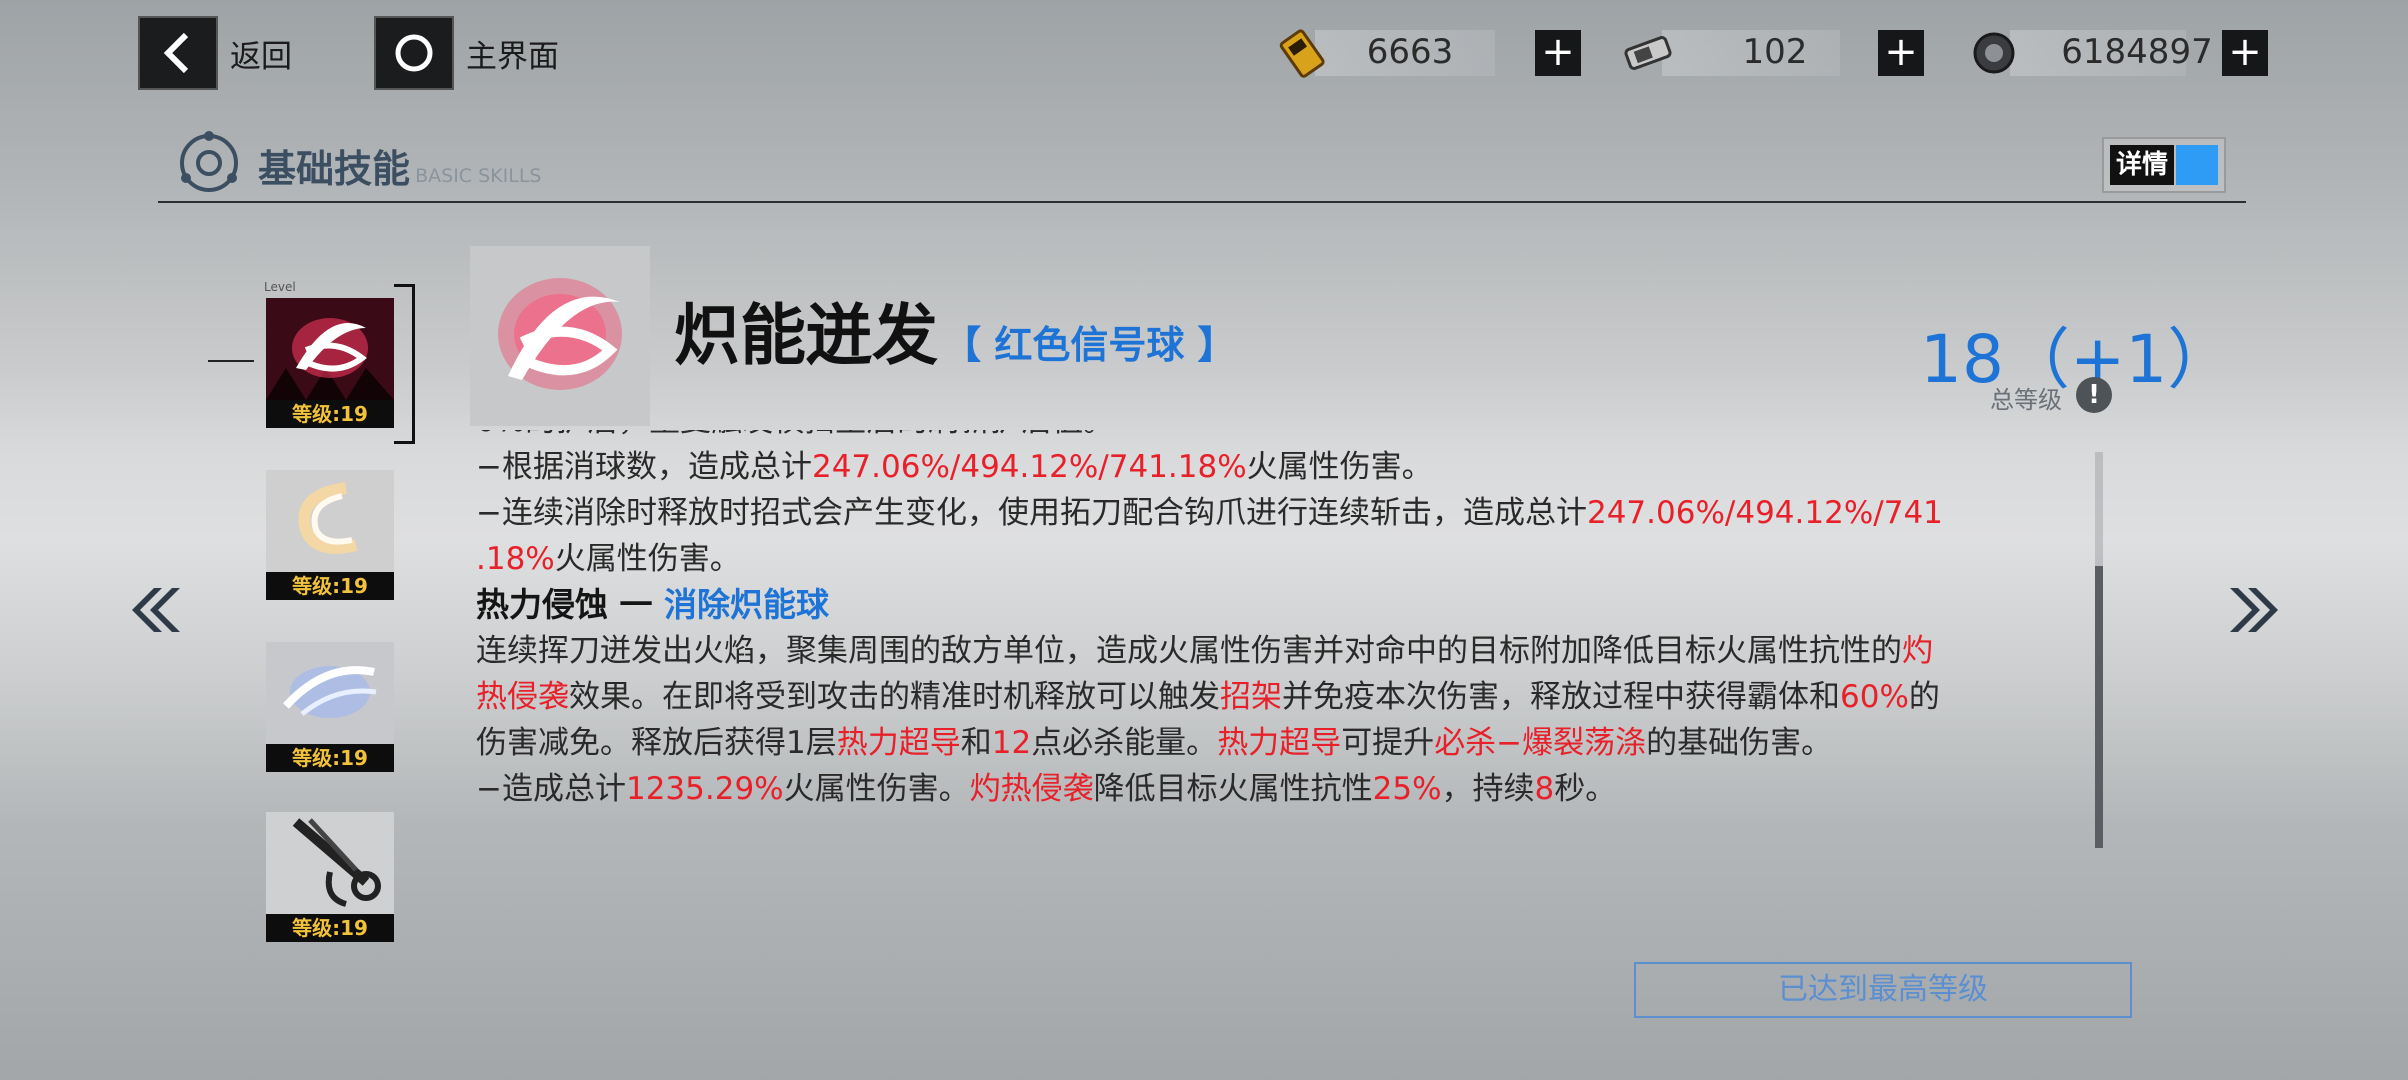  Describe the element at coordinates (1764, 513) in the screenshot. I see `desc-highlight: 247.06%/494.12%/741` at that location.